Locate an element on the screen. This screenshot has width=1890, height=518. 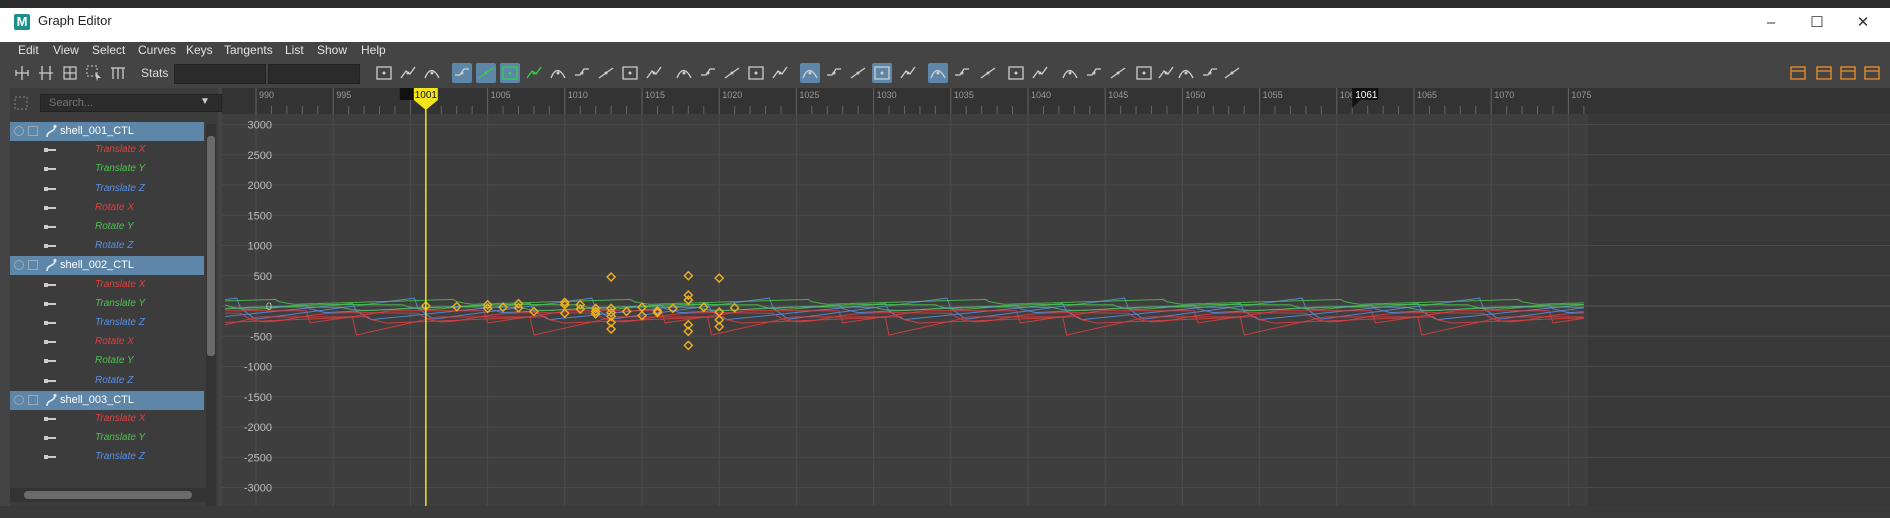
menu-tangents: Tangents is located at coordinates (248, 50).